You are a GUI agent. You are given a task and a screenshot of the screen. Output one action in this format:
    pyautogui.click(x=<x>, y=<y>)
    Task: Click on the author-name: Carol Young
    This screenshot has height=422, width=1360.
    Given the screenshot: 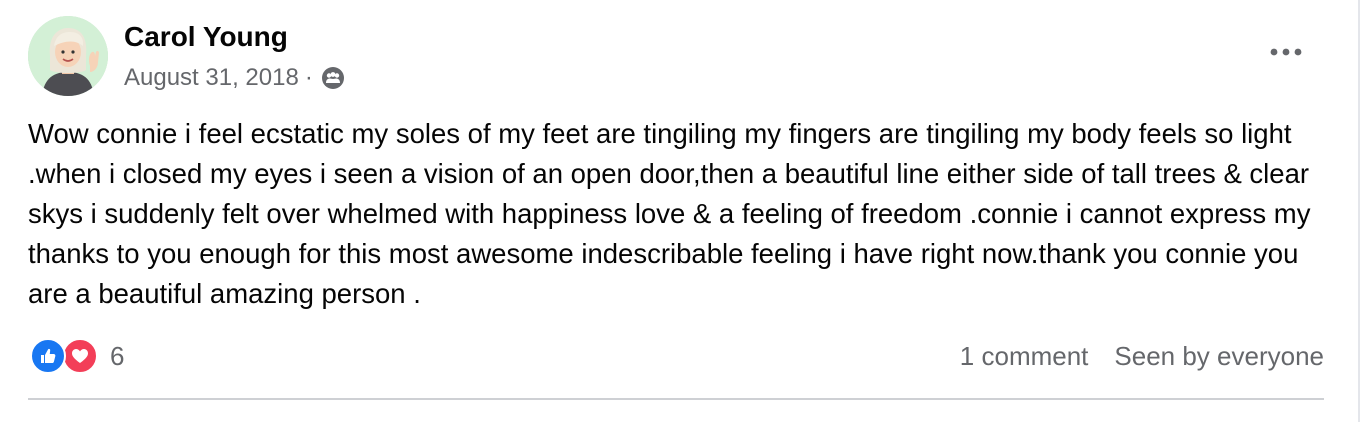 What is the action you would take?
    pyautogui.click(x=206, y=37)
    